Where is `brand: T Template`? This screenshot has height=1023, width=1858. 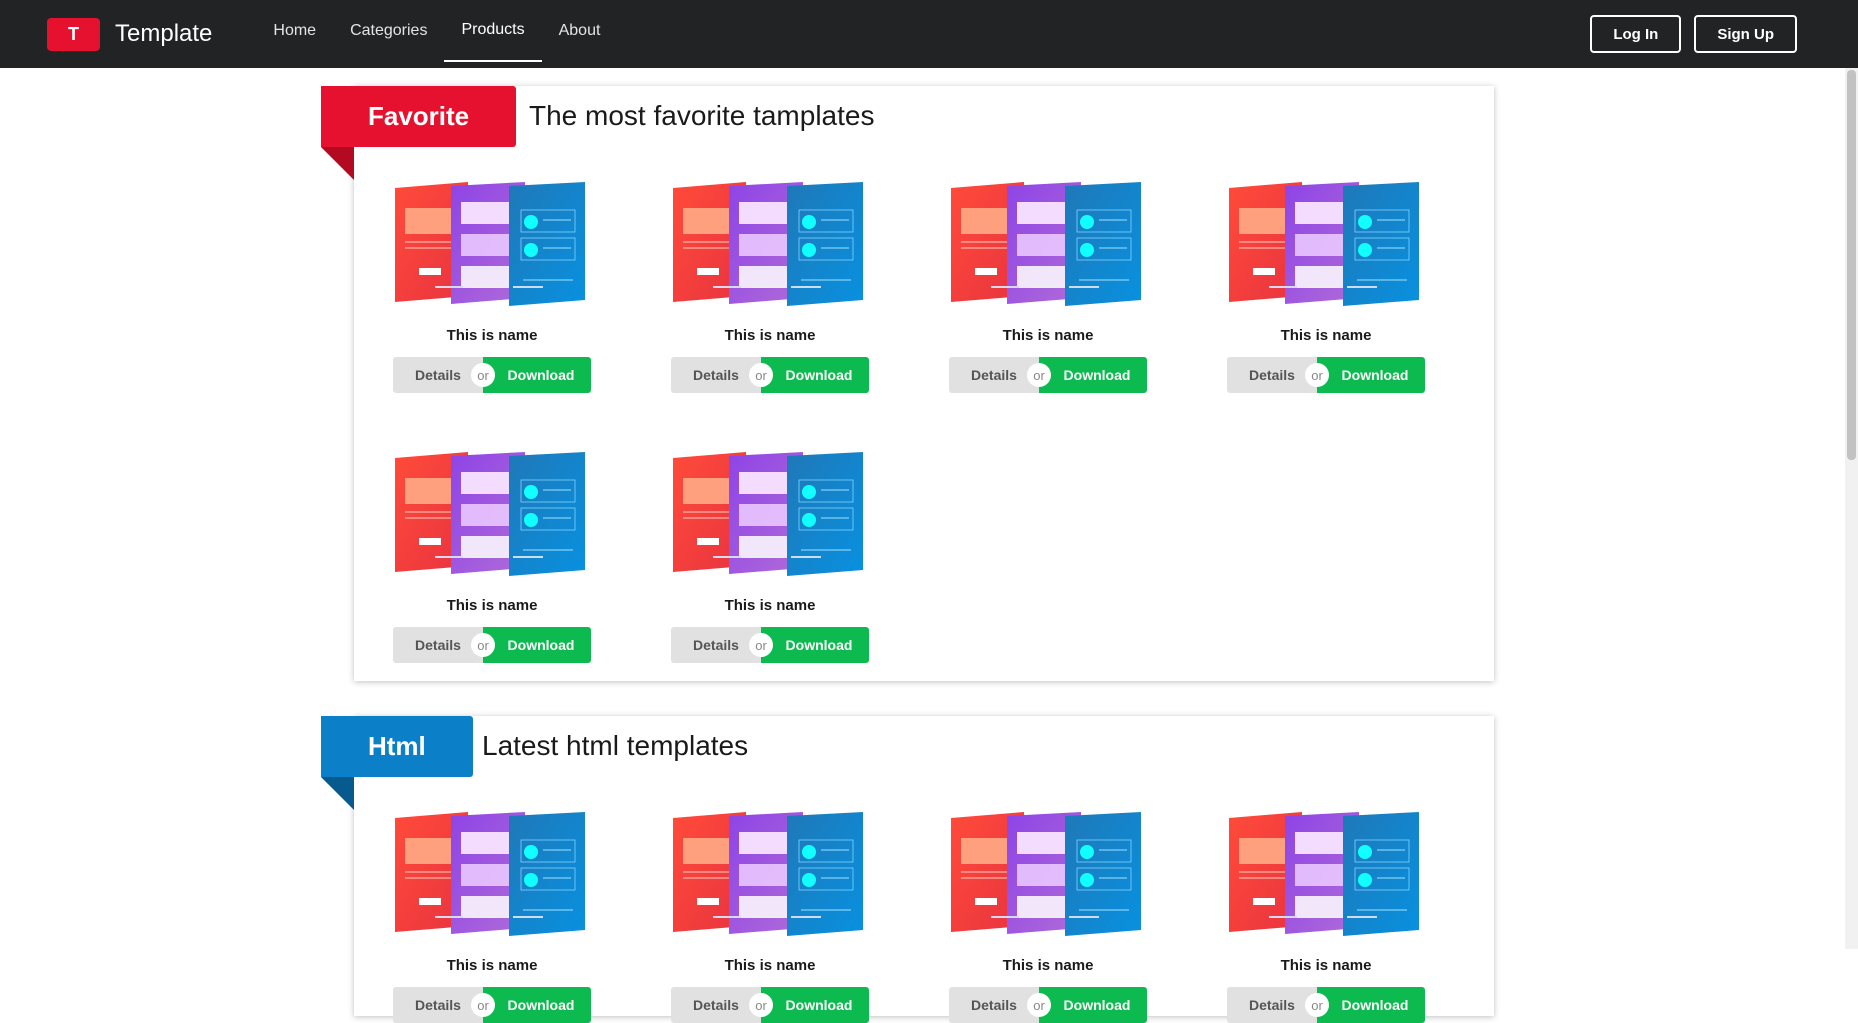 brand: T Template is located at coordinates (130, 34).